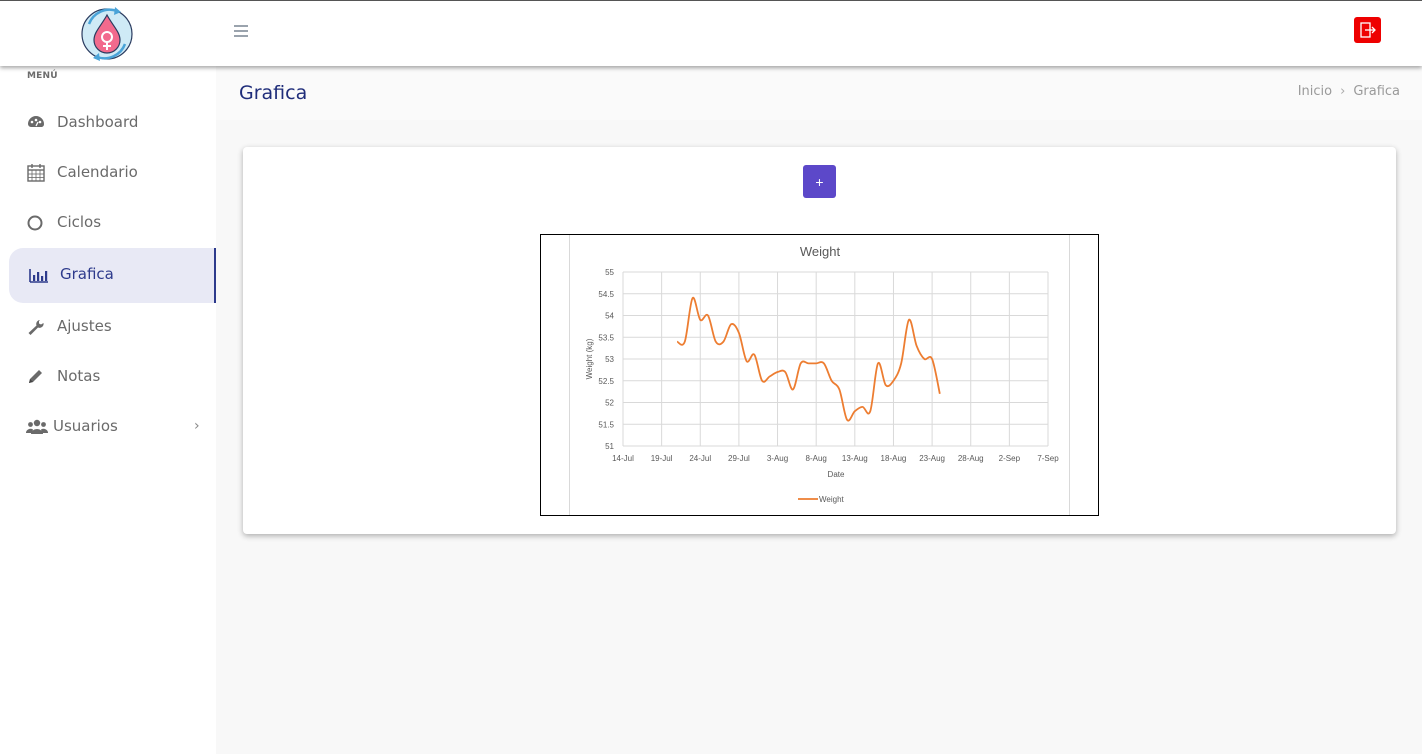 The width and height of the screenshot is (1422, 754). I want to click on chart-title: Weight, so click(820, 251).